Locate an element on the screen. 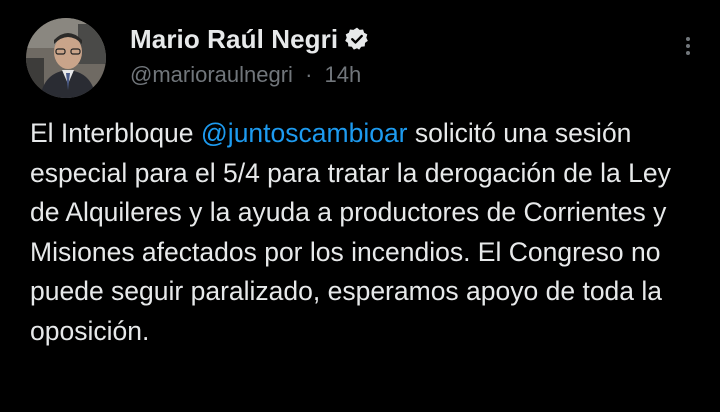  handle: @marioraulnegri is located at coordinates (211, 74).